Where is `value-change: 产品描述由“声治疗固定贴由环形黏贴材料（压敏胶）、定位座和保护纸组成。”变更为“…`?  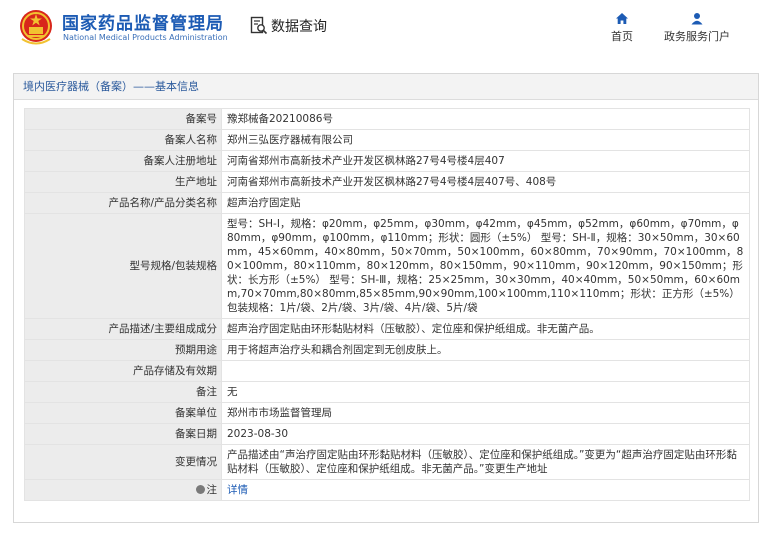 value-change: 产品描述由“声治疗固定贴由环形黏贴材料（压敏胶）、定位座和保护纸组成。”变更为“… is located at coordinates (485, 462).